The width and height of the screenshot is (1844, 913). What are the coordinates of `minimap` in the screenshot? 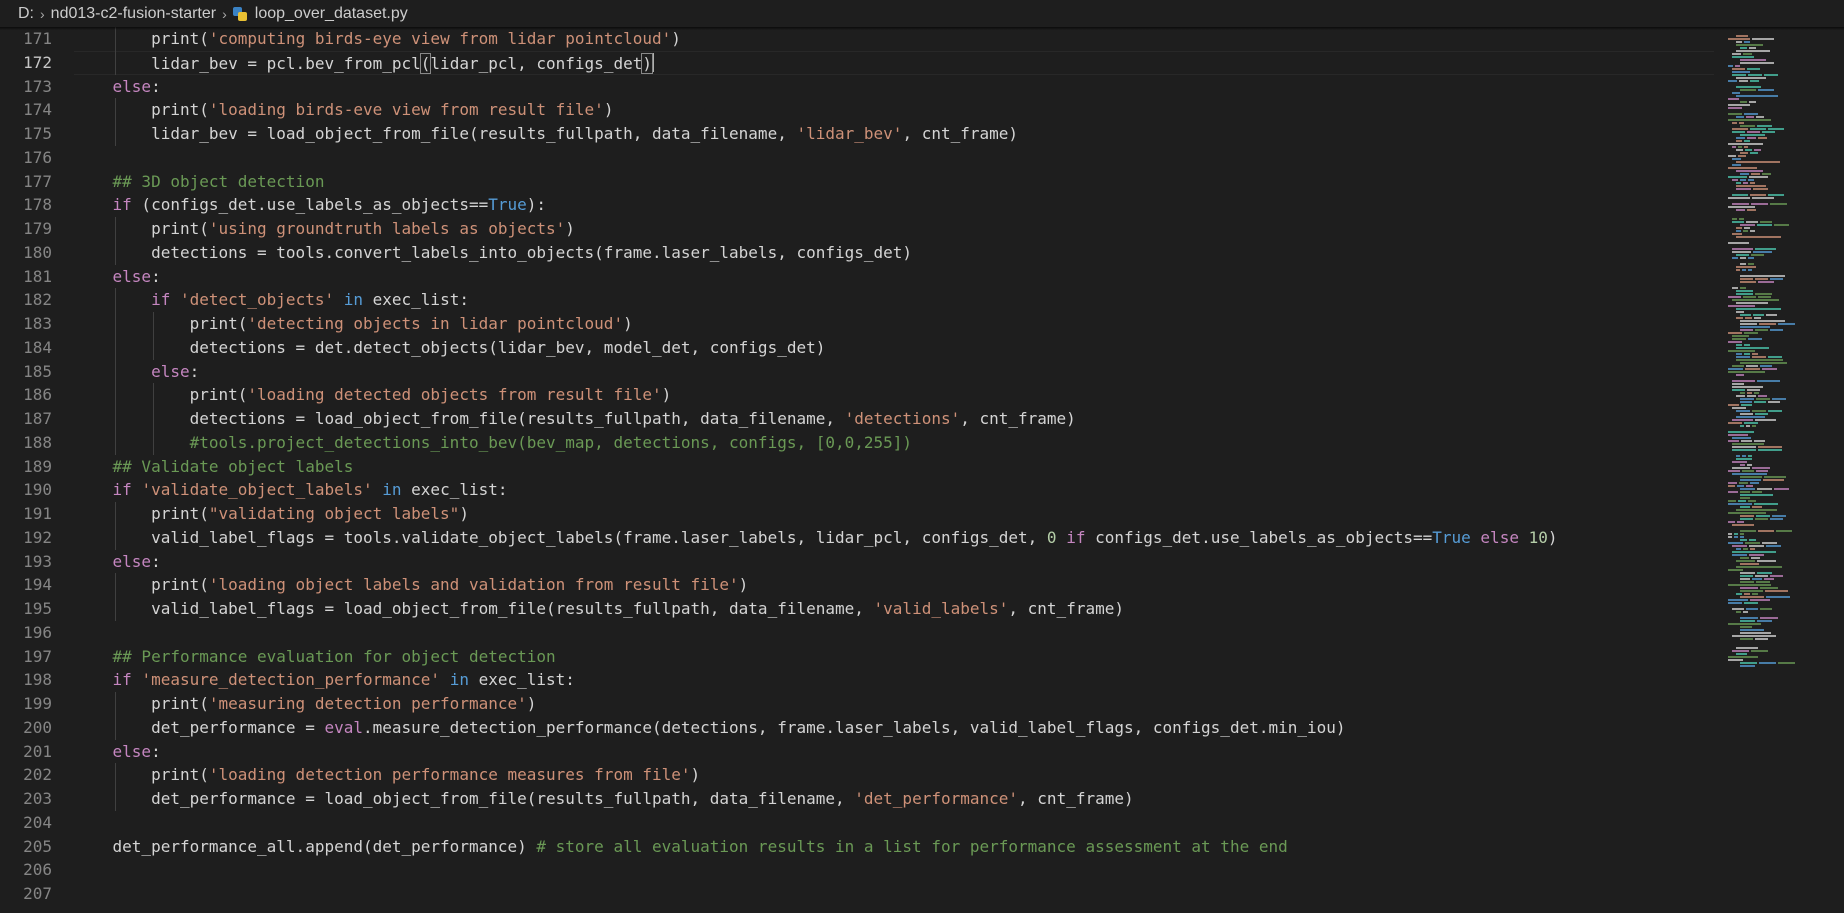 It's located at (1783, 470).